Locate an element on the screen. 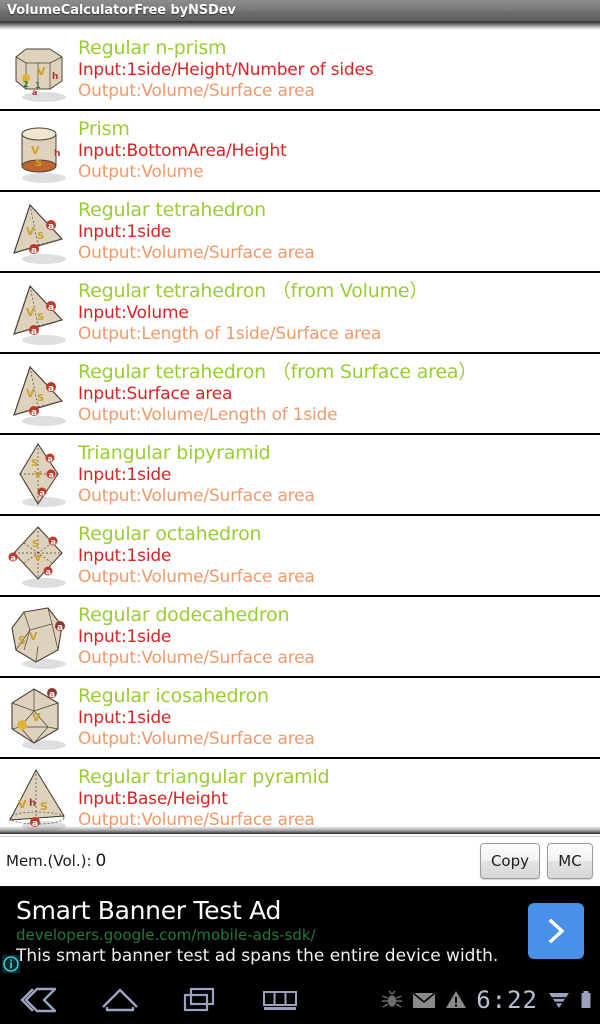  status-icons: 6:22 is located at coordinates (490, 1000).